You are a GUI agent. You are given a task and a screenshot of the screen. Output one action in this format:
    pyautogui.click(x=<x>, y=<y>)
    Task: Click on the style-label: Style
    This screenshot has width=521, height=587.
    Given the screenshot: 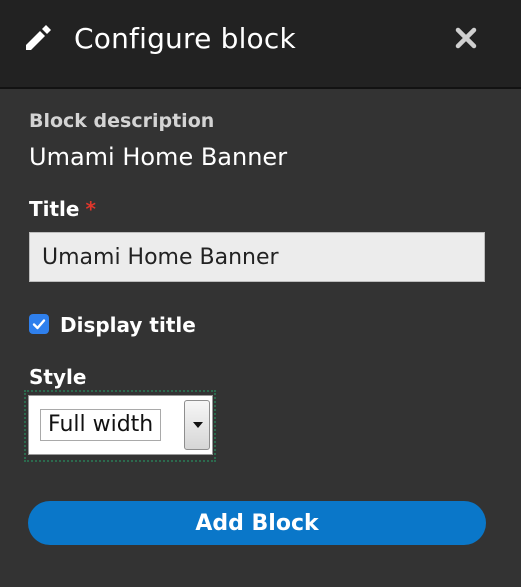 What is the action you would take?
    pyautogui.click(x=58, y=377)
    